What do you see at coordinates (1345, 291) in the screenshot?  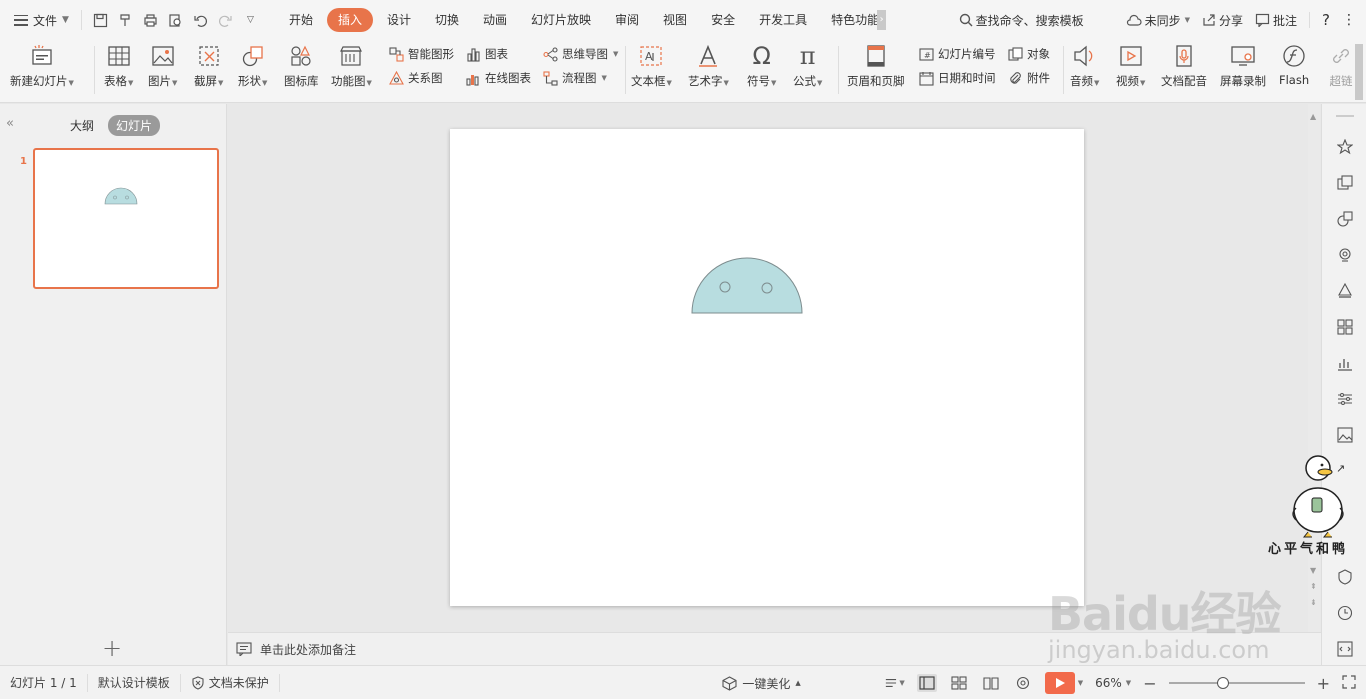 I see `fill-icon` at bounding box center [1345, 291].